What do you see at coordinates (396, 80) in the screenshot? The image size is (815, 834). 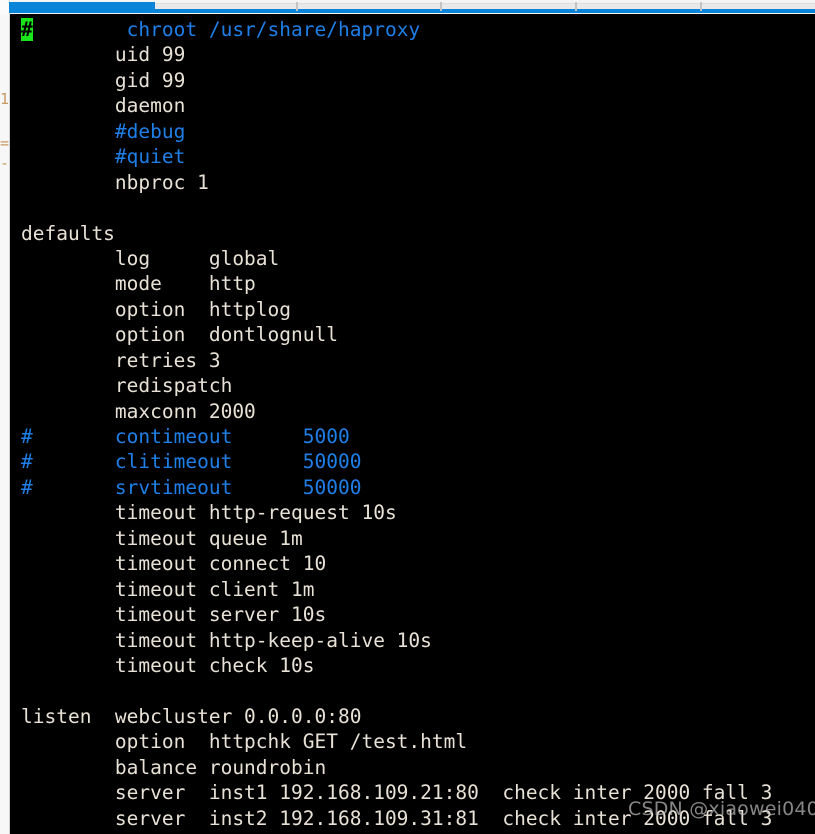 I see `code-line: gid 99` at bounding box center [396, 80].